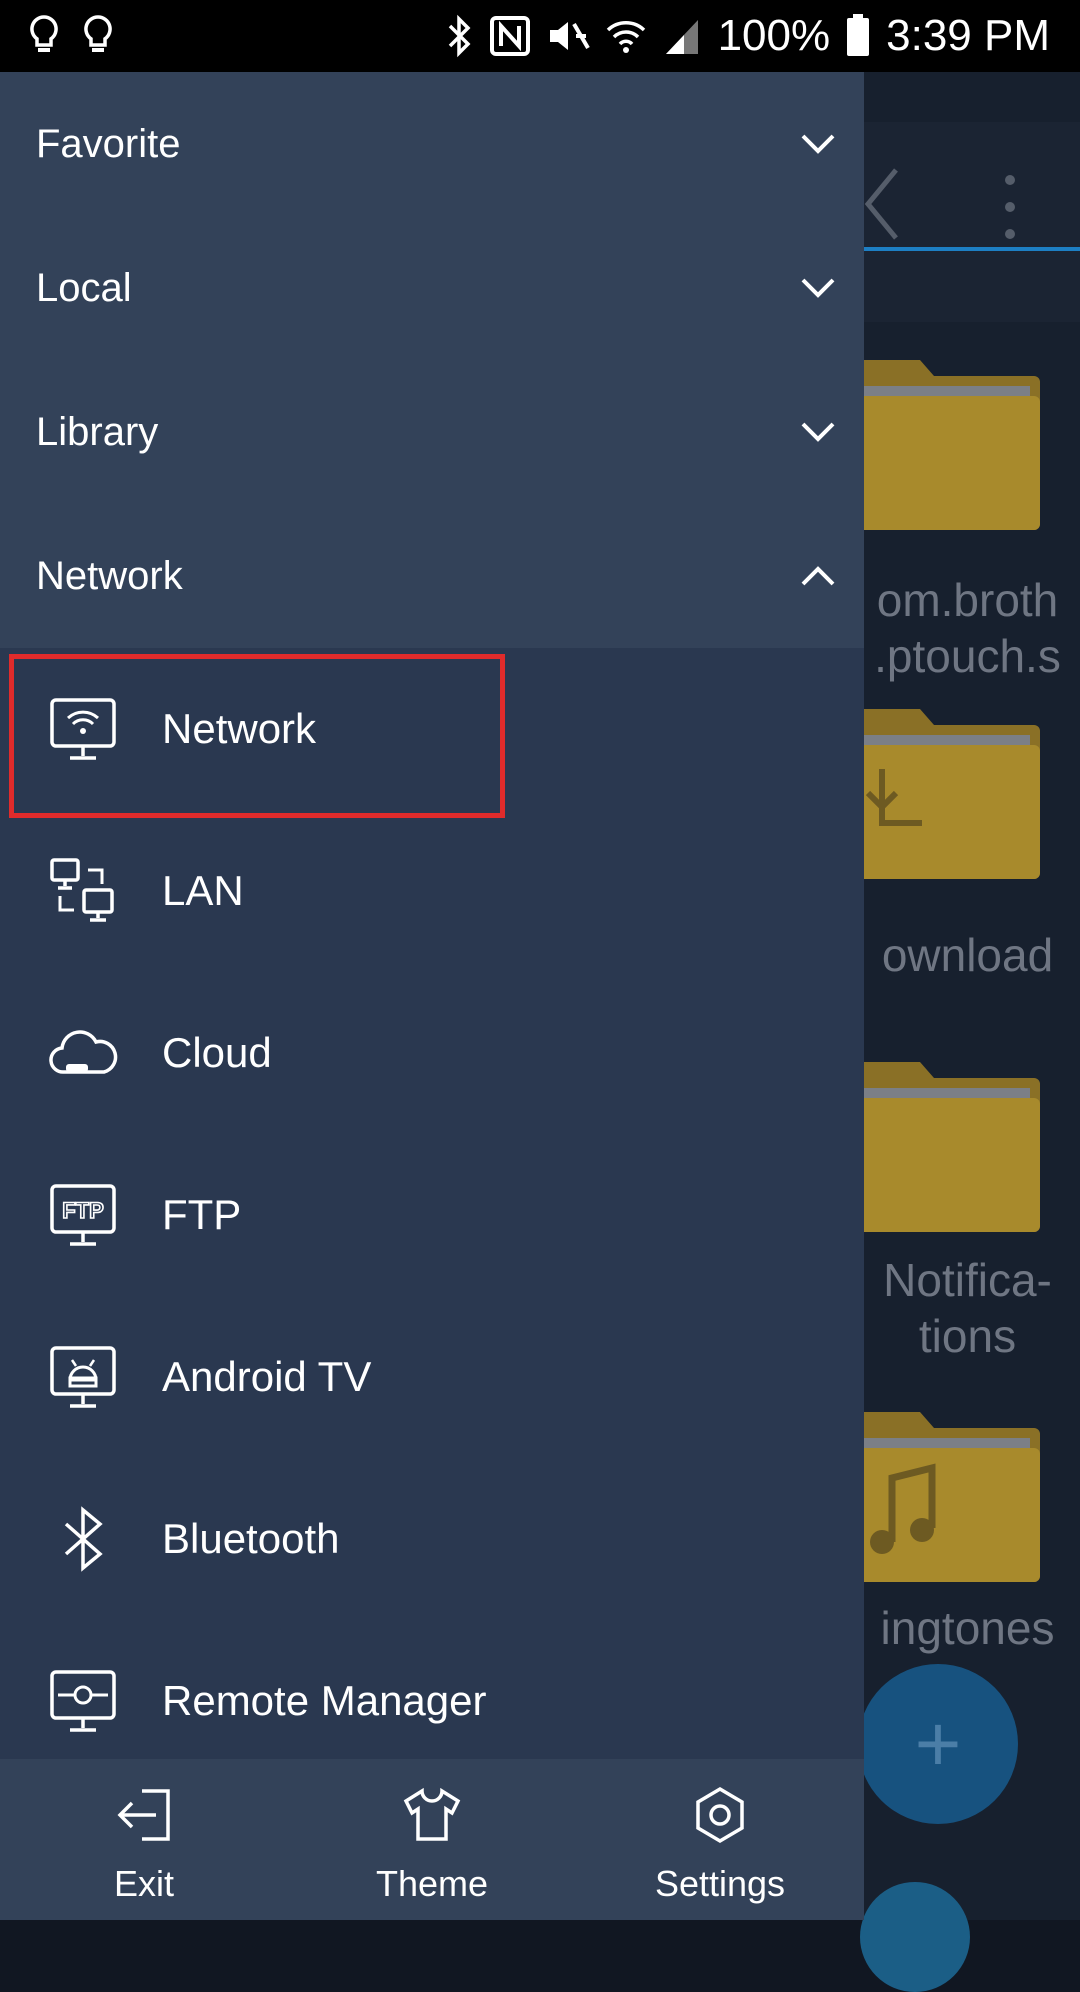 The width and height of the screenshot is (1080, 1992). I want to click on plus-icon: +, so click(938, 1743).